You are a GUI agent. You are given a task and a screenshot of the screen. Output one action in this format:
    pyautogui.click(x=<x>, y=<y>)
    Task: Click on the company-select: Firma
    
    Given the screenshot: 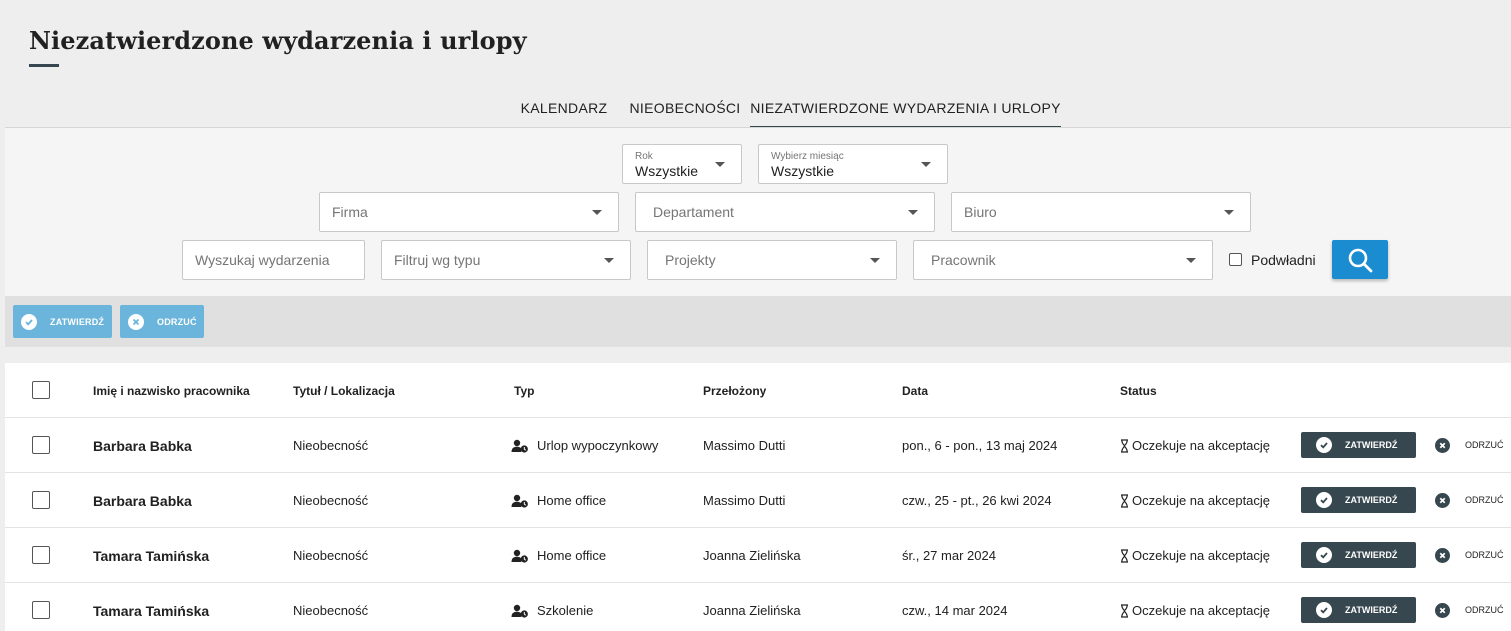 What is the action you would take?
    pyautogui.click(x=469, y=212)
    